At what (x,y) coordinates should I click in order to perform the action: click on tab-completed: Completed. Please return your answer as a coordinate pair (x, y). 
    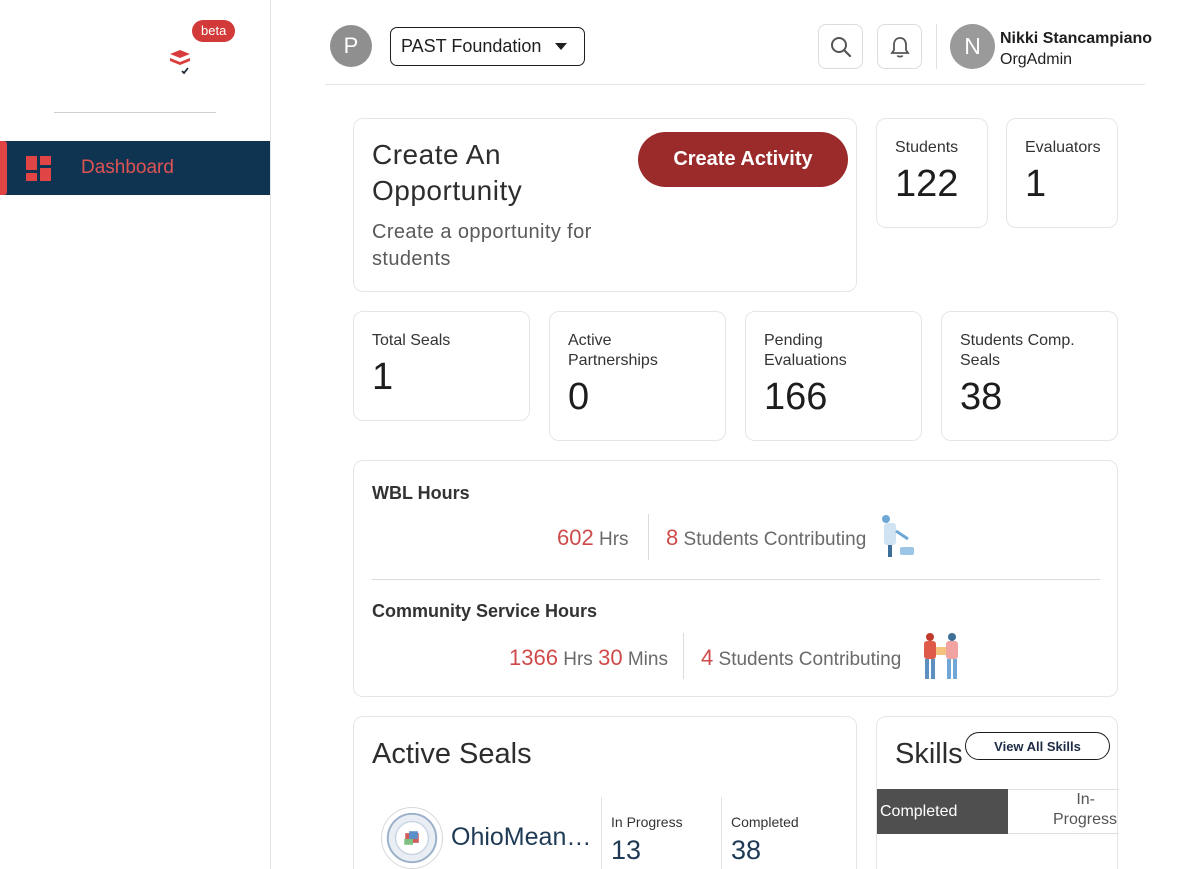
    Looking at the image, I should click on (942, 811).